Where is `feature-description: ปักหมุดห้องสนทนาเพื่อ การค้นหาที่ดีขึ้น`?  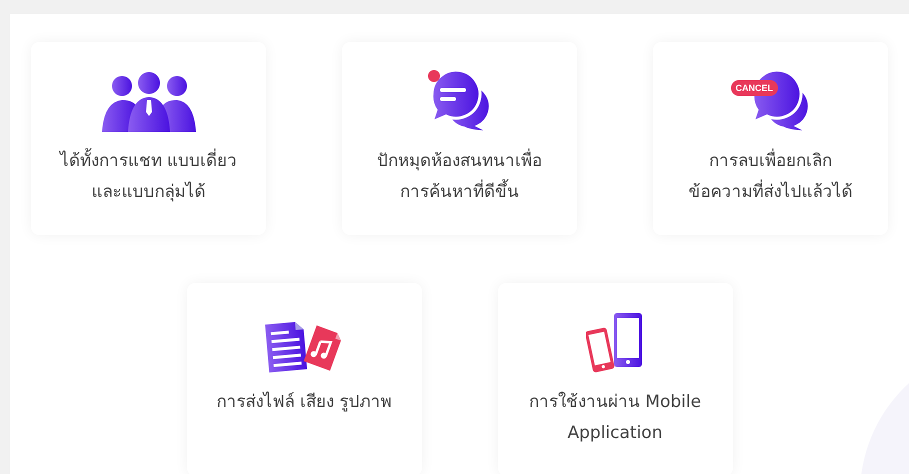 feature-description: ปักหมุดห้องสนทนาเพื่อ การค้นหาที่ดีขึ้น is located at coordinates (459, 177).